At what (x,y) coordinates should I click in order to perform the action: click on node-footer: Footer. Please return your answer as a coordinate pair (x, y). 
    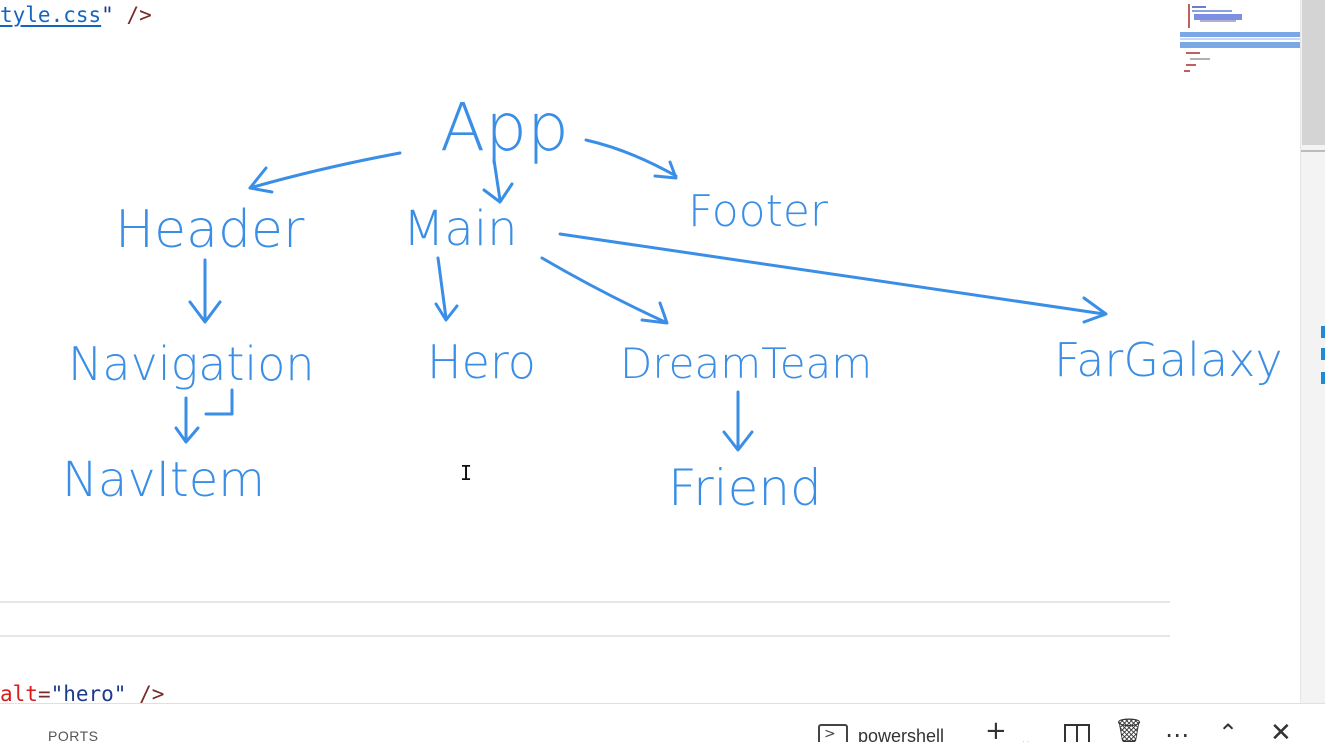
    Looking at the image, I should click on (758, 211).